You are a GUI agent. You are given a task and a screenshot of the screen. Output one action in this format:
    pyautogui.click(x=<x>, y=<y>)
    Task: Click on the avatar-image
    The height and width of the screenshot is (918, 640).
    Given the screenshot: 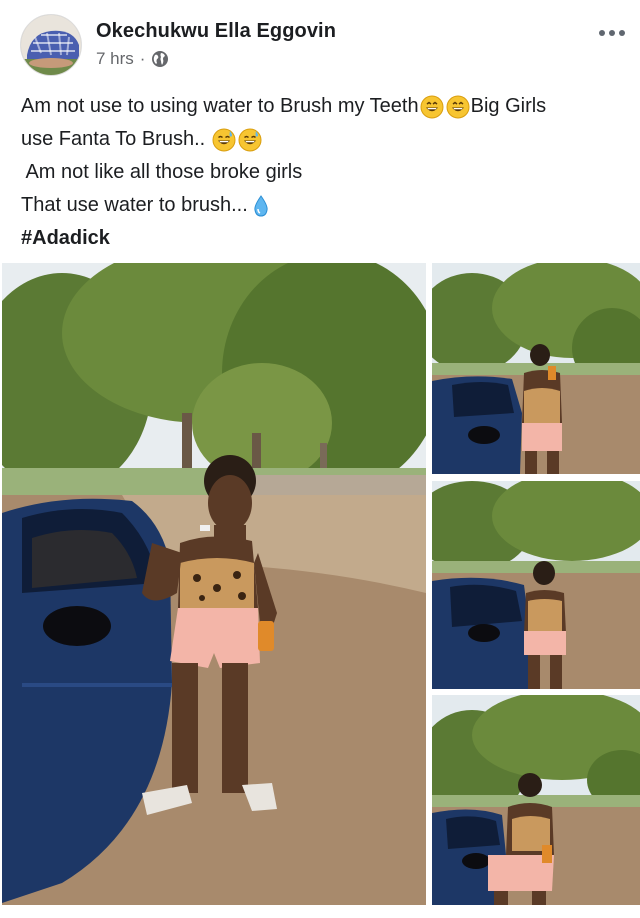 What is the action you would take?
    pyautogui.click(x=51, y=45)
    